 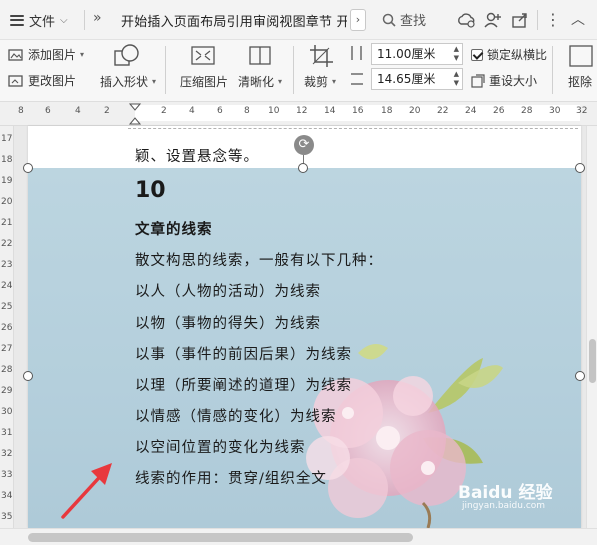 What do you see at coordinates (124, 82) in the screenshot?
I see `insert-shape-label: 插入形状` at bounding box center [124, 82].